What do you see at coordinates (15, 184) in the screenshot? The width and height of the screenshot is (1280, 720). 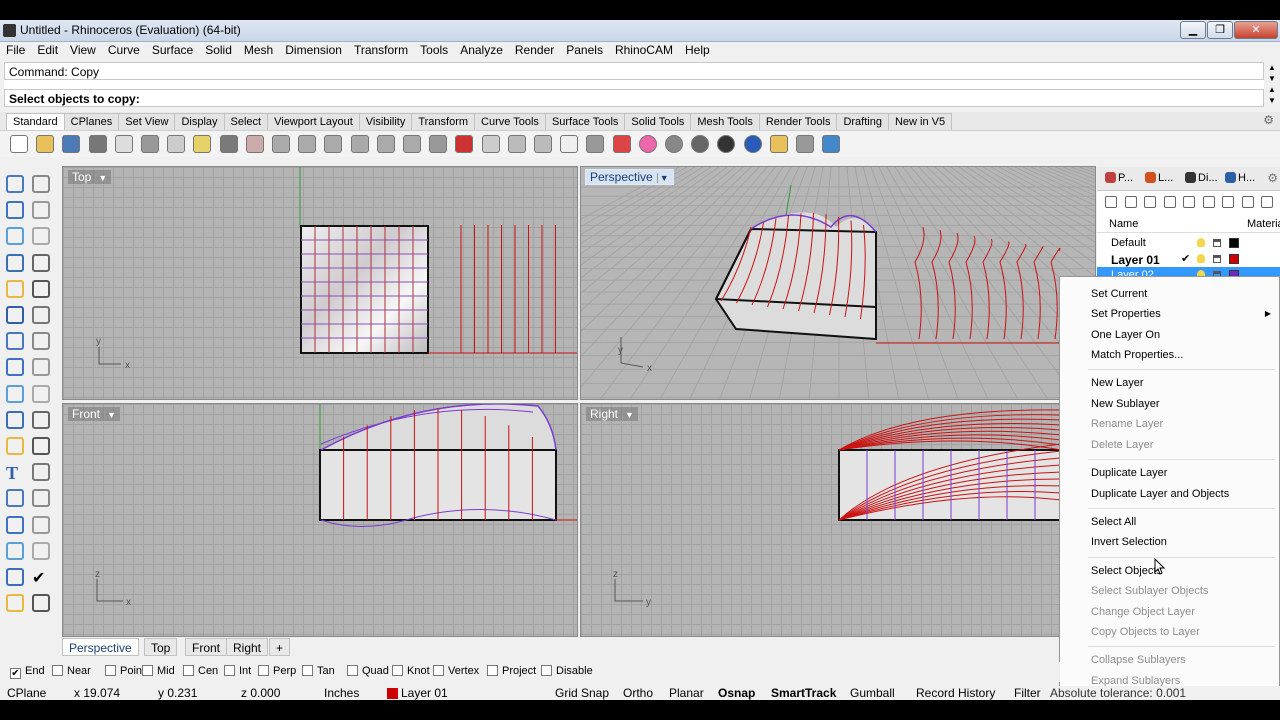 I see `select-icon` at bounding box center [15, 184].